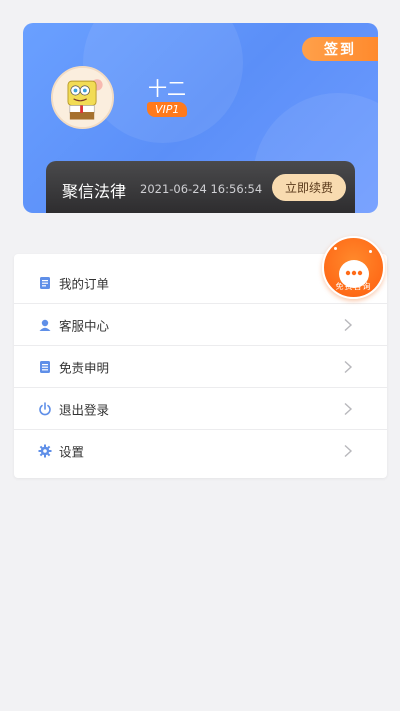 This screenshot has height=711, width=400. Describe the element at coordinates (45, 282) in the screenshot. I see `order-icon` at that location.